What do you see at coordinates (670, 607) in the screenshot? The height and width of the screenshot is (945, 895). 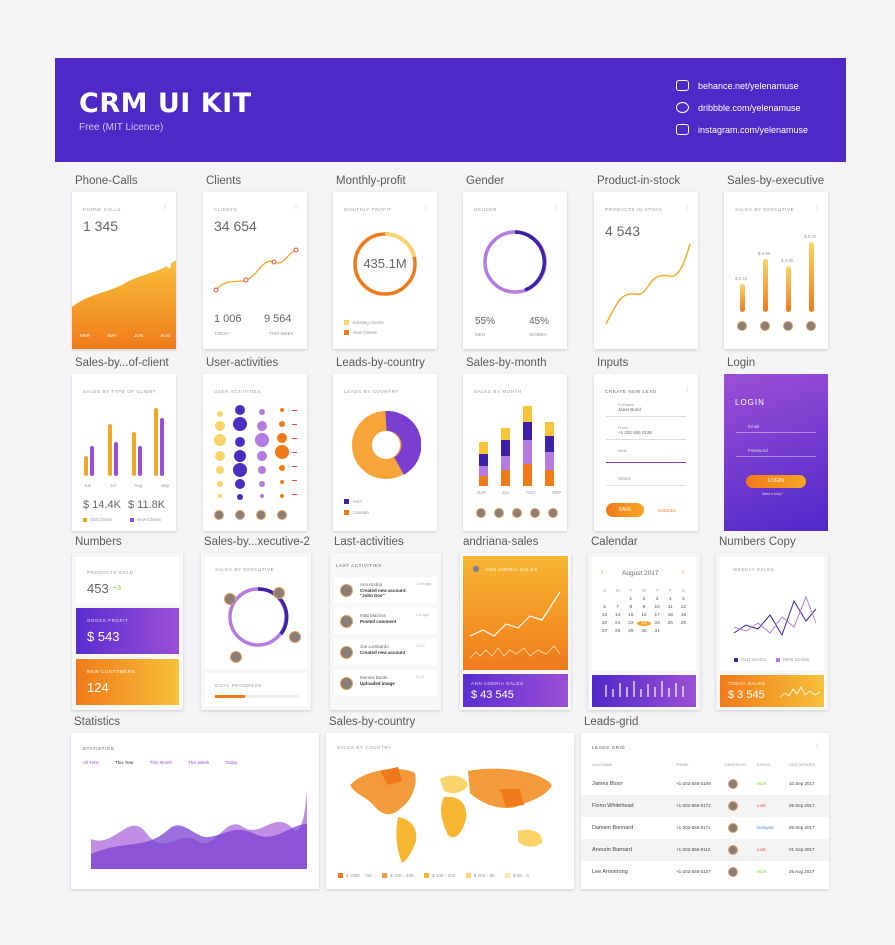 I see `calendar-day: 11` at bounding box center [670, 607].